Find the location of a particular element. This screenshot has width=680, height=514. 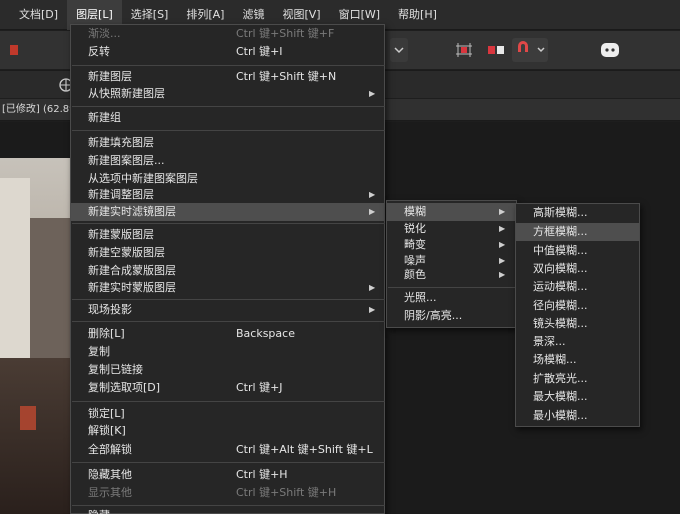

canvas-photo is located at coordinates (36, 336).